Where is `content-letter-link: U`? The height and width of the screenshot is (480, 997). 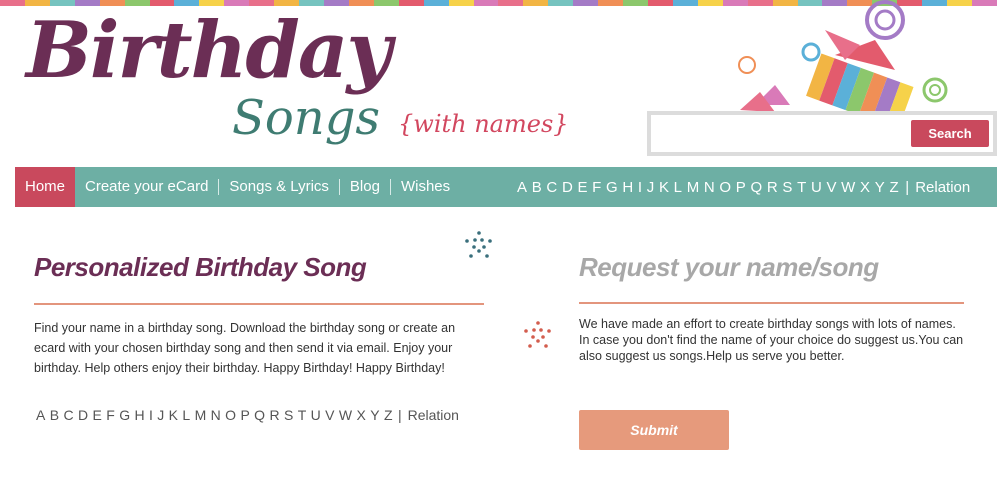 content-letter-link: U is located at coordinates (316, 415).